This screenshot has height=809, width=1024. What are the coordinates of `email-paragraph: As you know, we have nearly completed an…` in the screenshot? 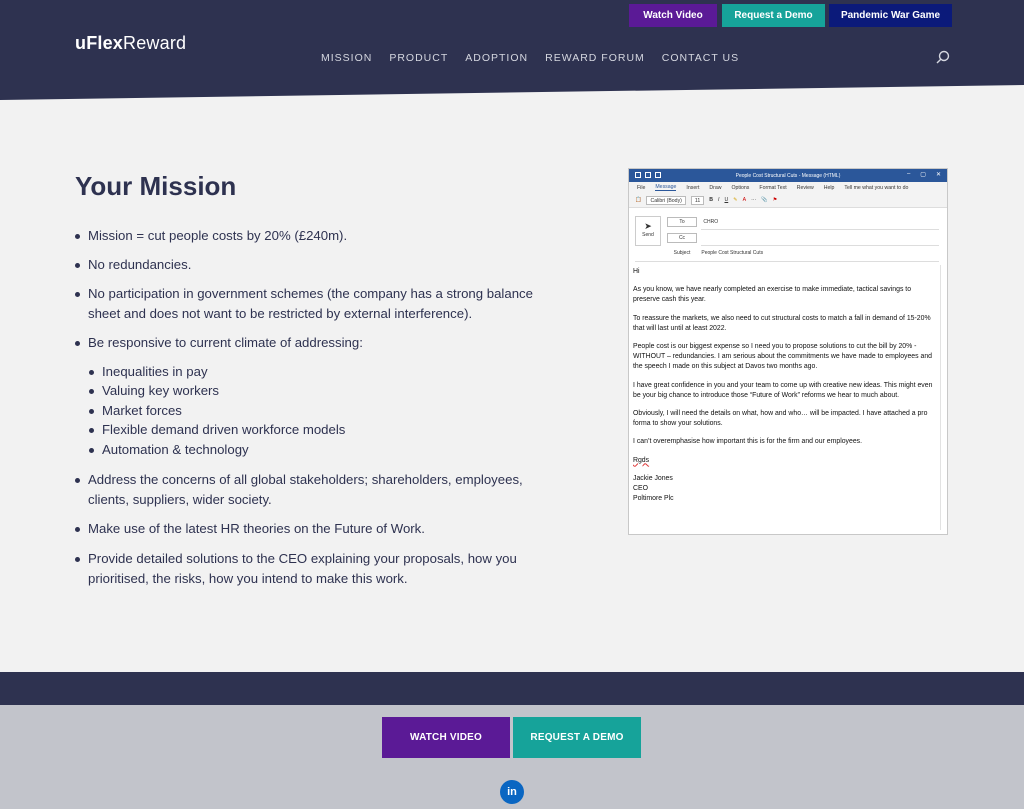 It's located at (772, 295).